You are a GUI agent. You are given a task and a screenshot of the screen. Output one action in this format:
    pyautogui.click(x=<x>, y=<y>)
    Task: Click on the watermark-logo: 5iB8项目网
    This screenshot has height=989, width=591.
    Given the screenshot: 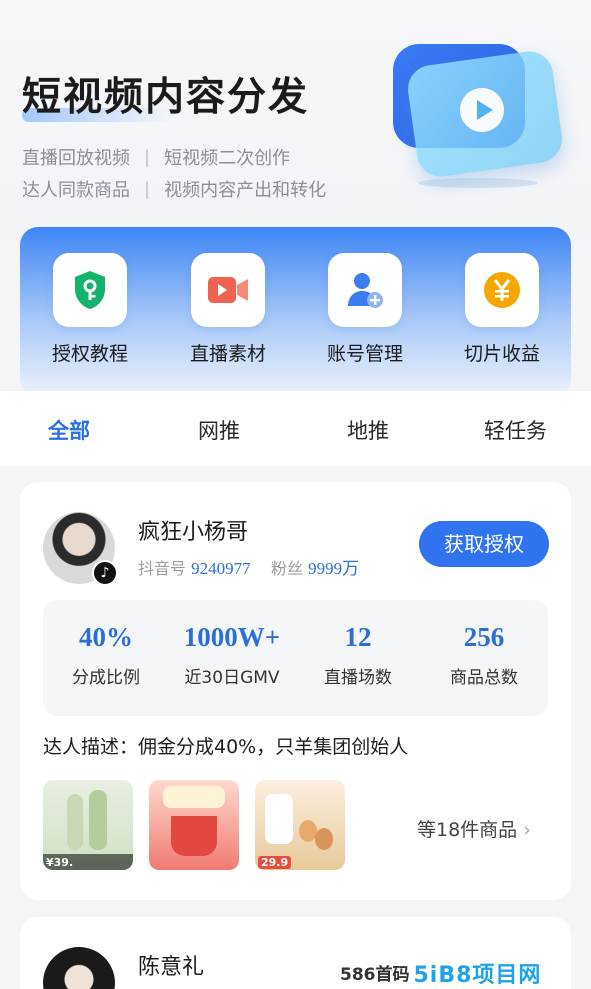 What is the action you would take?
    pyautogui.click(x=477, y=975)
    